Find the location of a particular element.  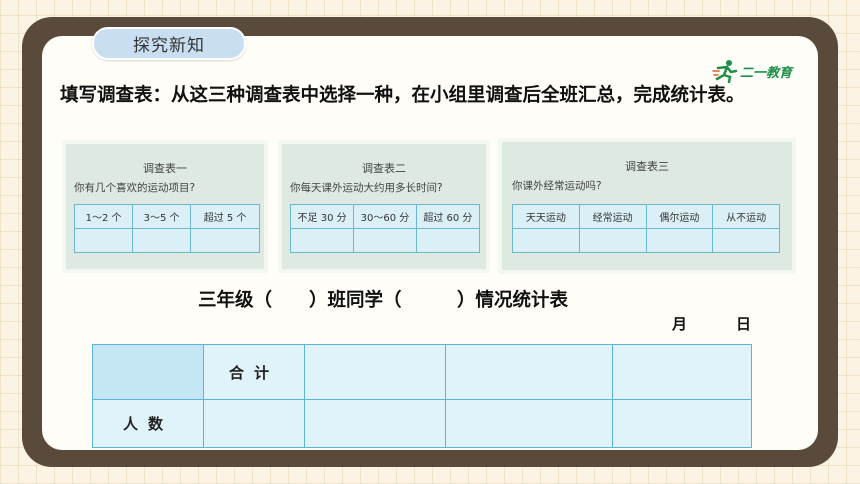

people-header-cell: 人数 is located at coordinates (148, 423).